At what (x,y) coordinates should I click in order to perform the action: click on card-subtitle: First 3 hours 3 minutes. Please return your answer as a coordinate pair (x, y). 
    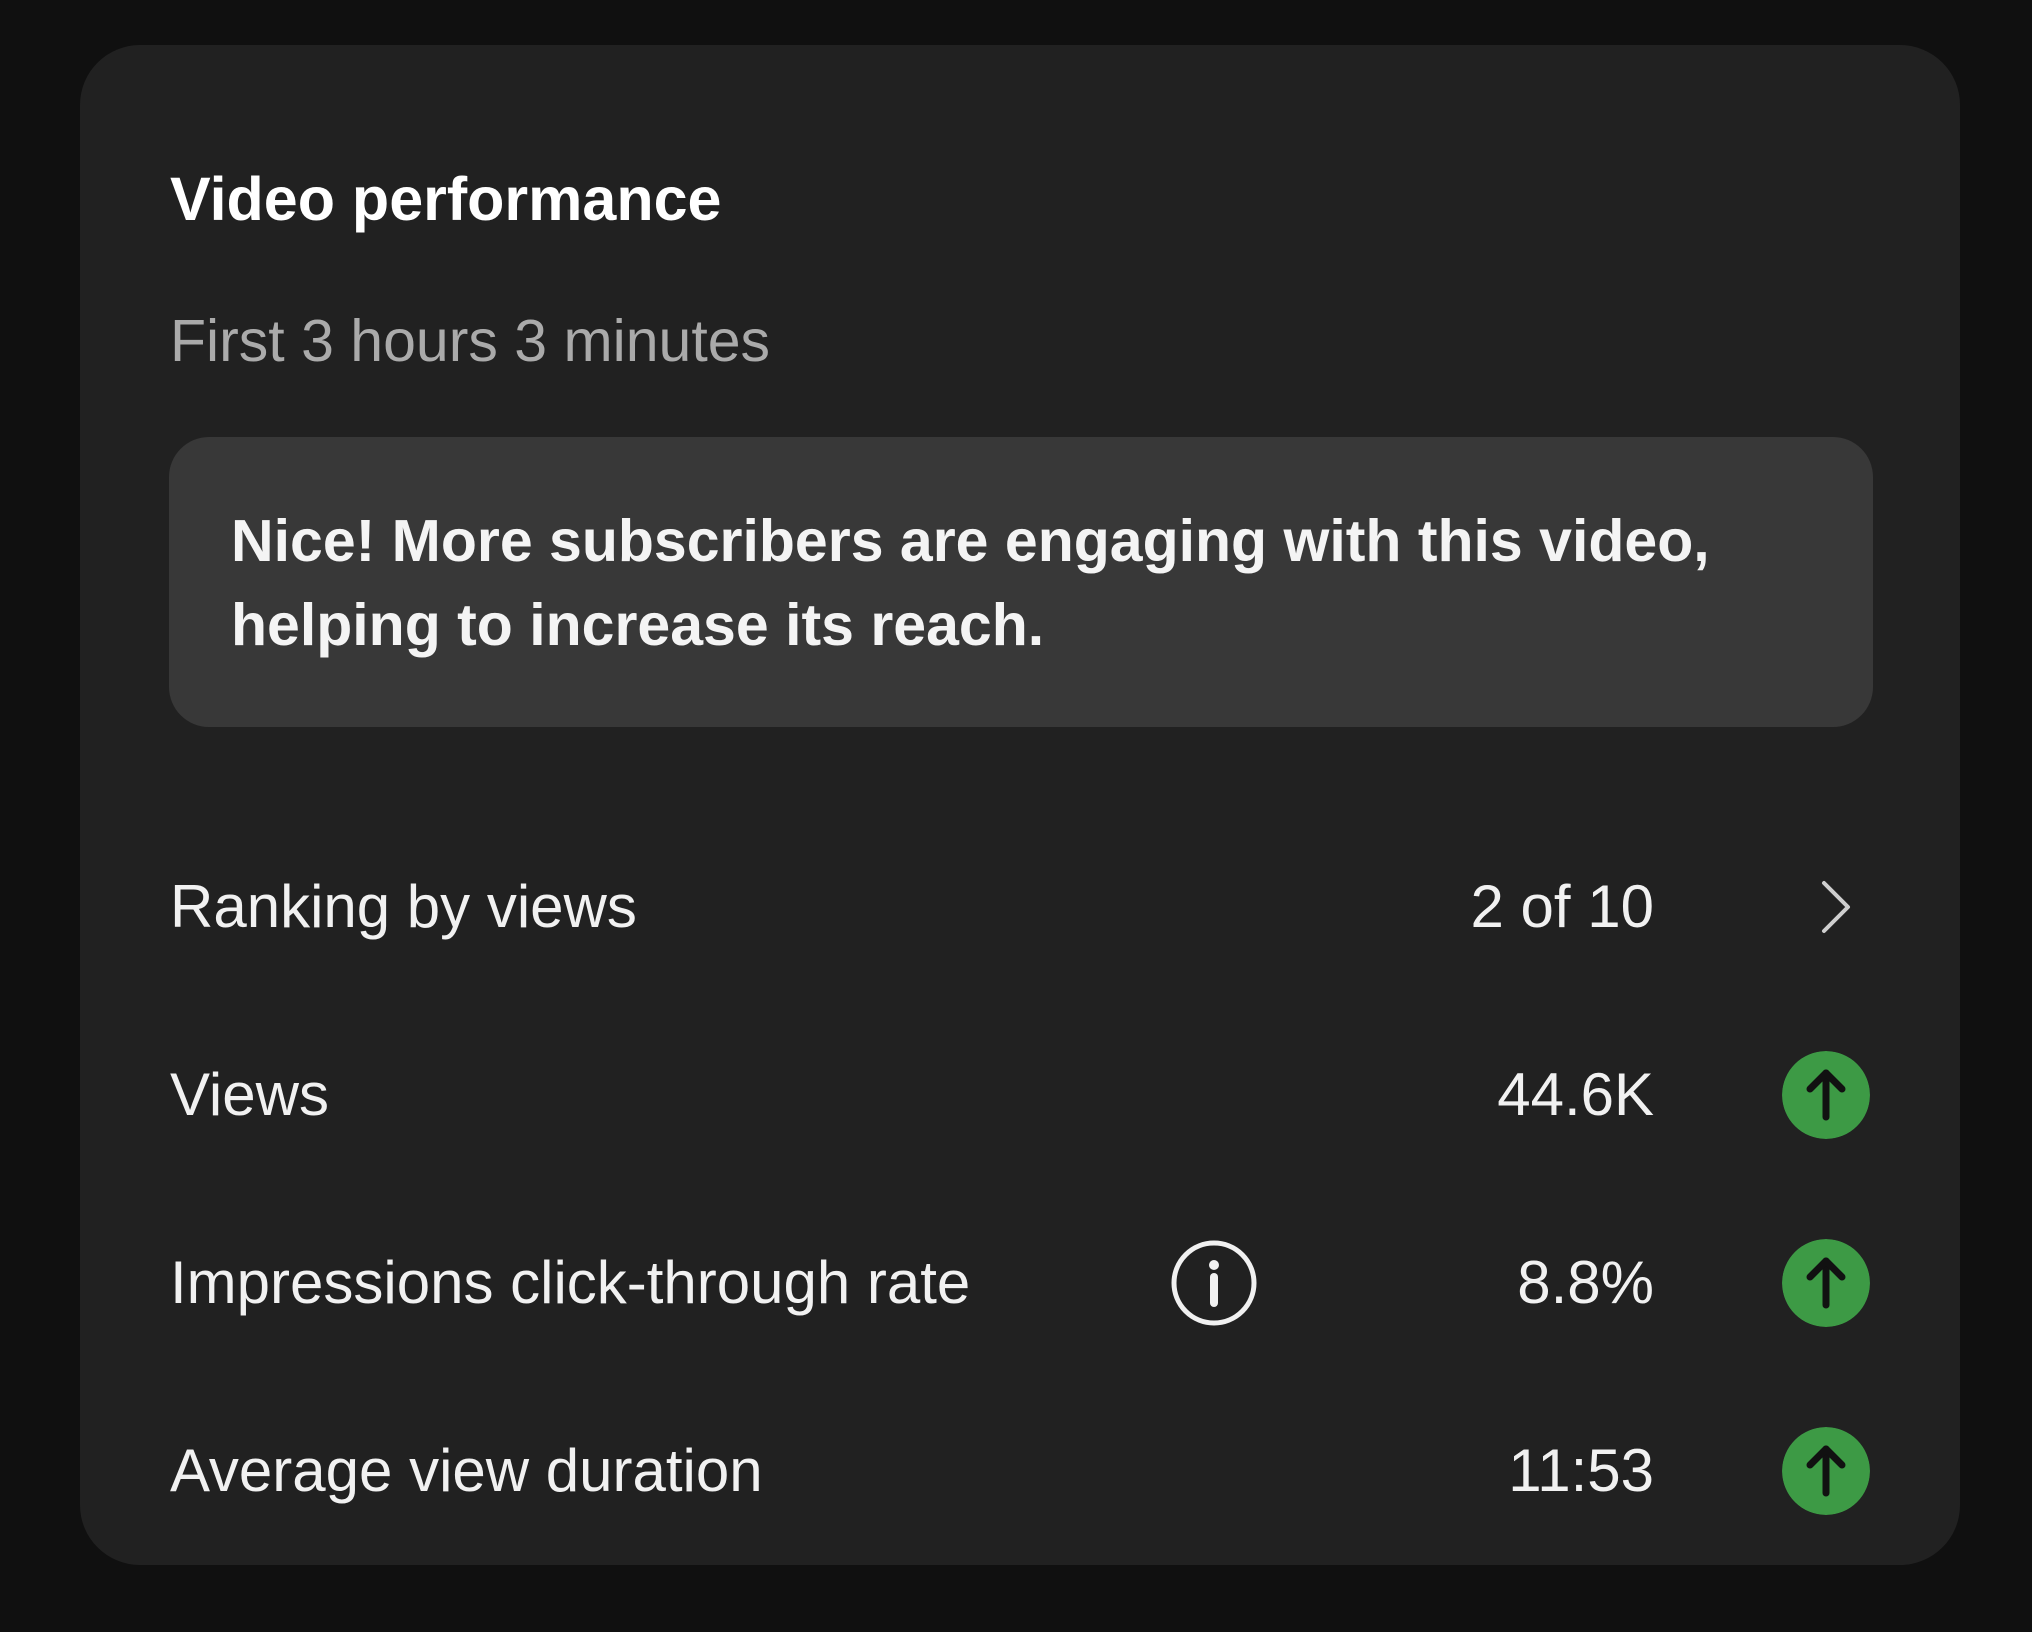
    Looking at the image, I should click on (470, 341).